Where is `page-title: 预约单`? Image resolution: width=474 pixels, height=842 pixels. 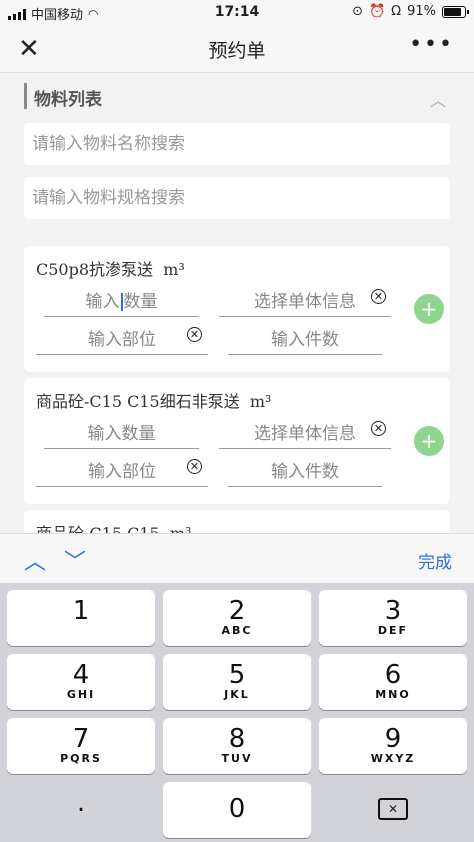 page-title: 预约单 is located at coordinates (237, 51).